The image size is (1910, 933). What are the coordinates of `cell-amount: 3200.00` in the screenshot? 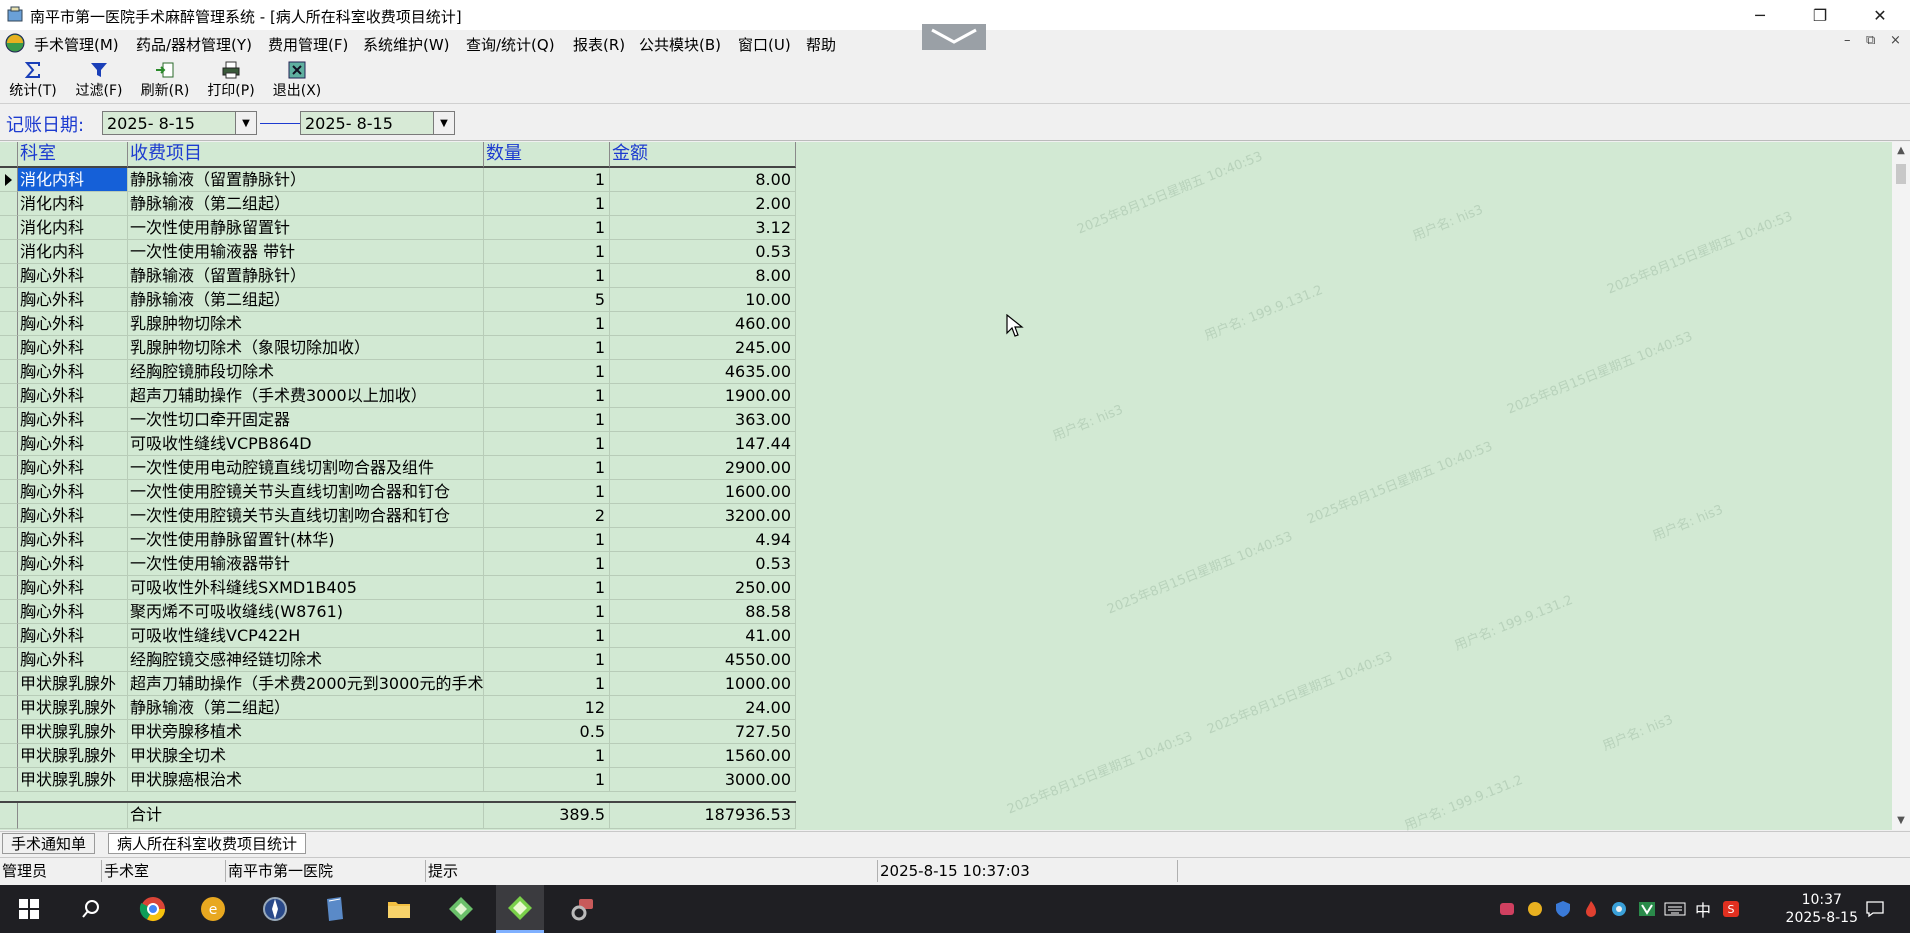 It's located at (703, 516).